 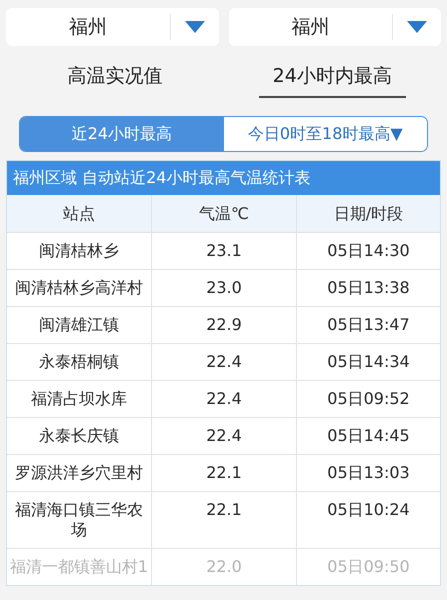 I want to click on table-cell: 05日13:47, so click(x=368, y=325).